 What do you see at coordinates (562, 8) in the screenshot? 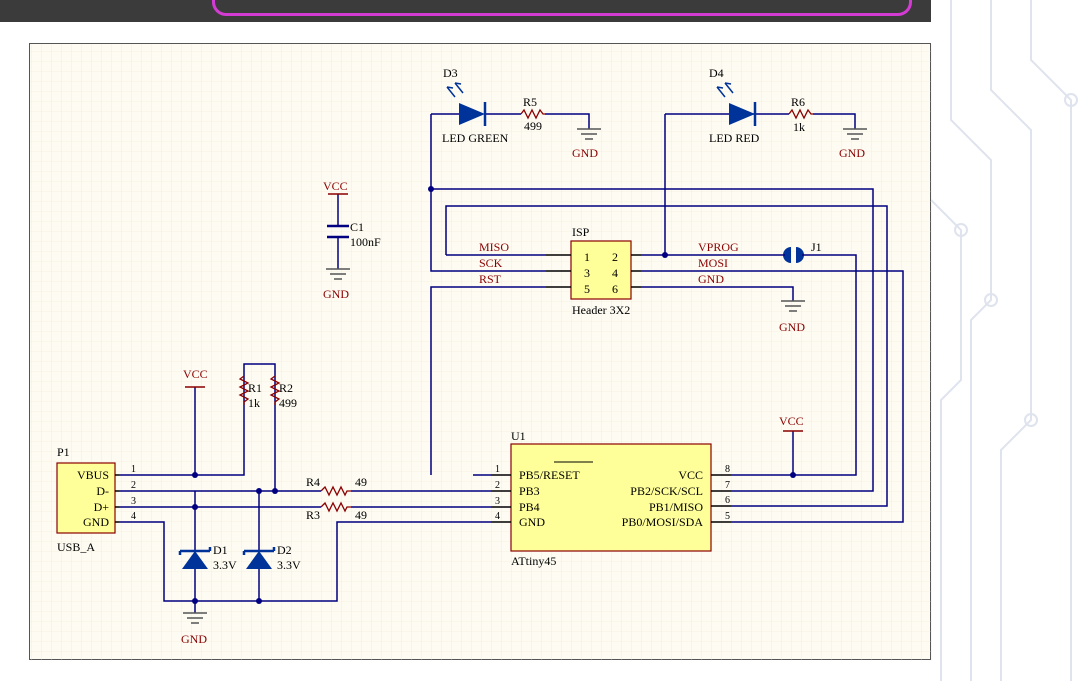
I see `header-glow` at bounding box center [562, 8].